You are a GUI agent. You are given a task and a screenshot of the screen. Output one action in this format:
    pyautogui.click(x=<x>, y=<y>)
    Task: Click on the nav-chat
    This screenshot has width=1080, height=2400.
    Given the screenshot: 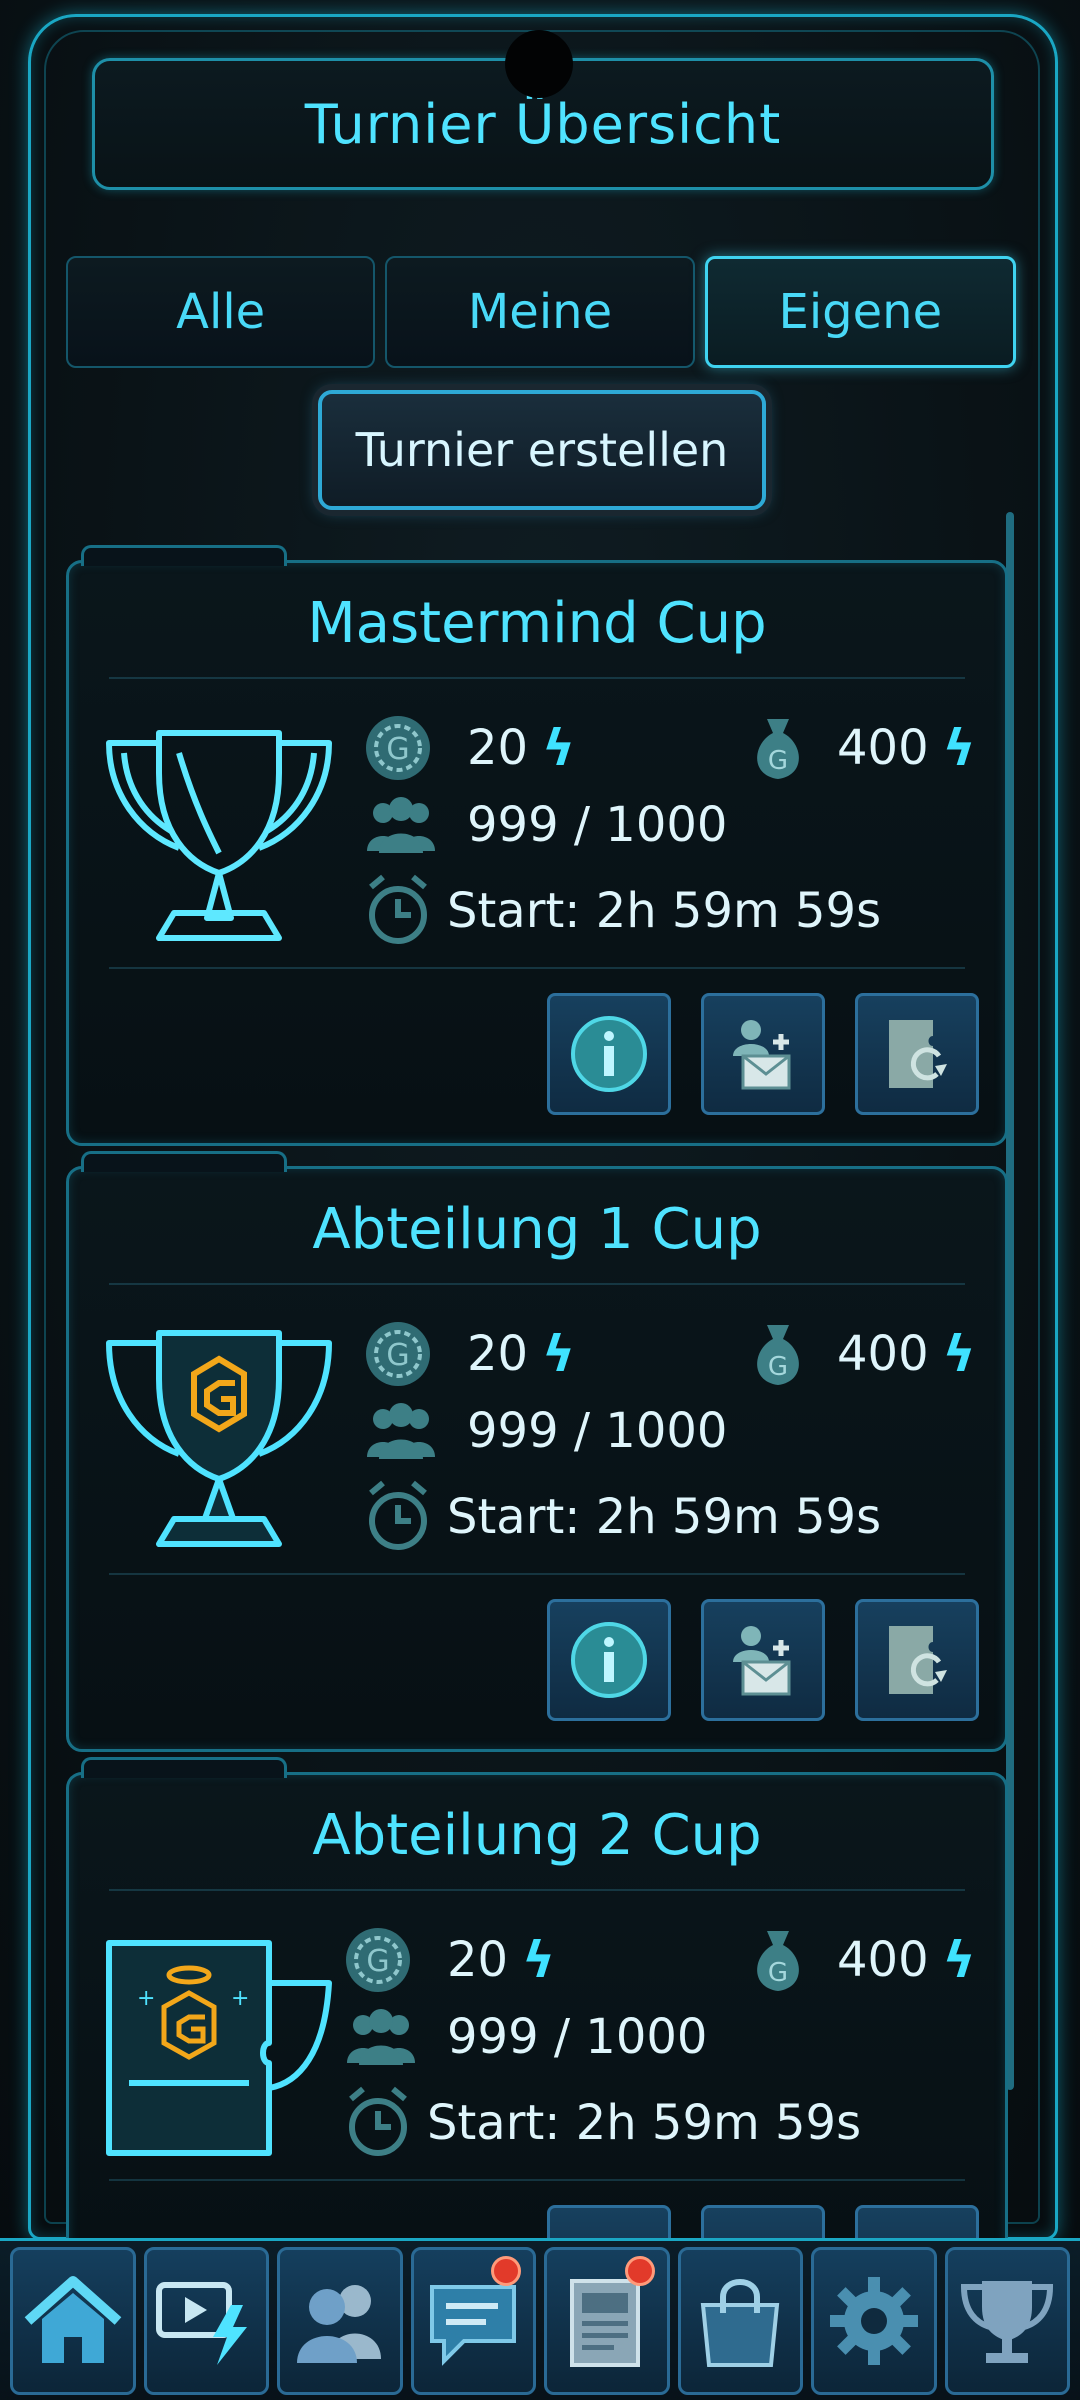 What is the action you would take?
    pyautogui.click(x=473, y=2320)
    